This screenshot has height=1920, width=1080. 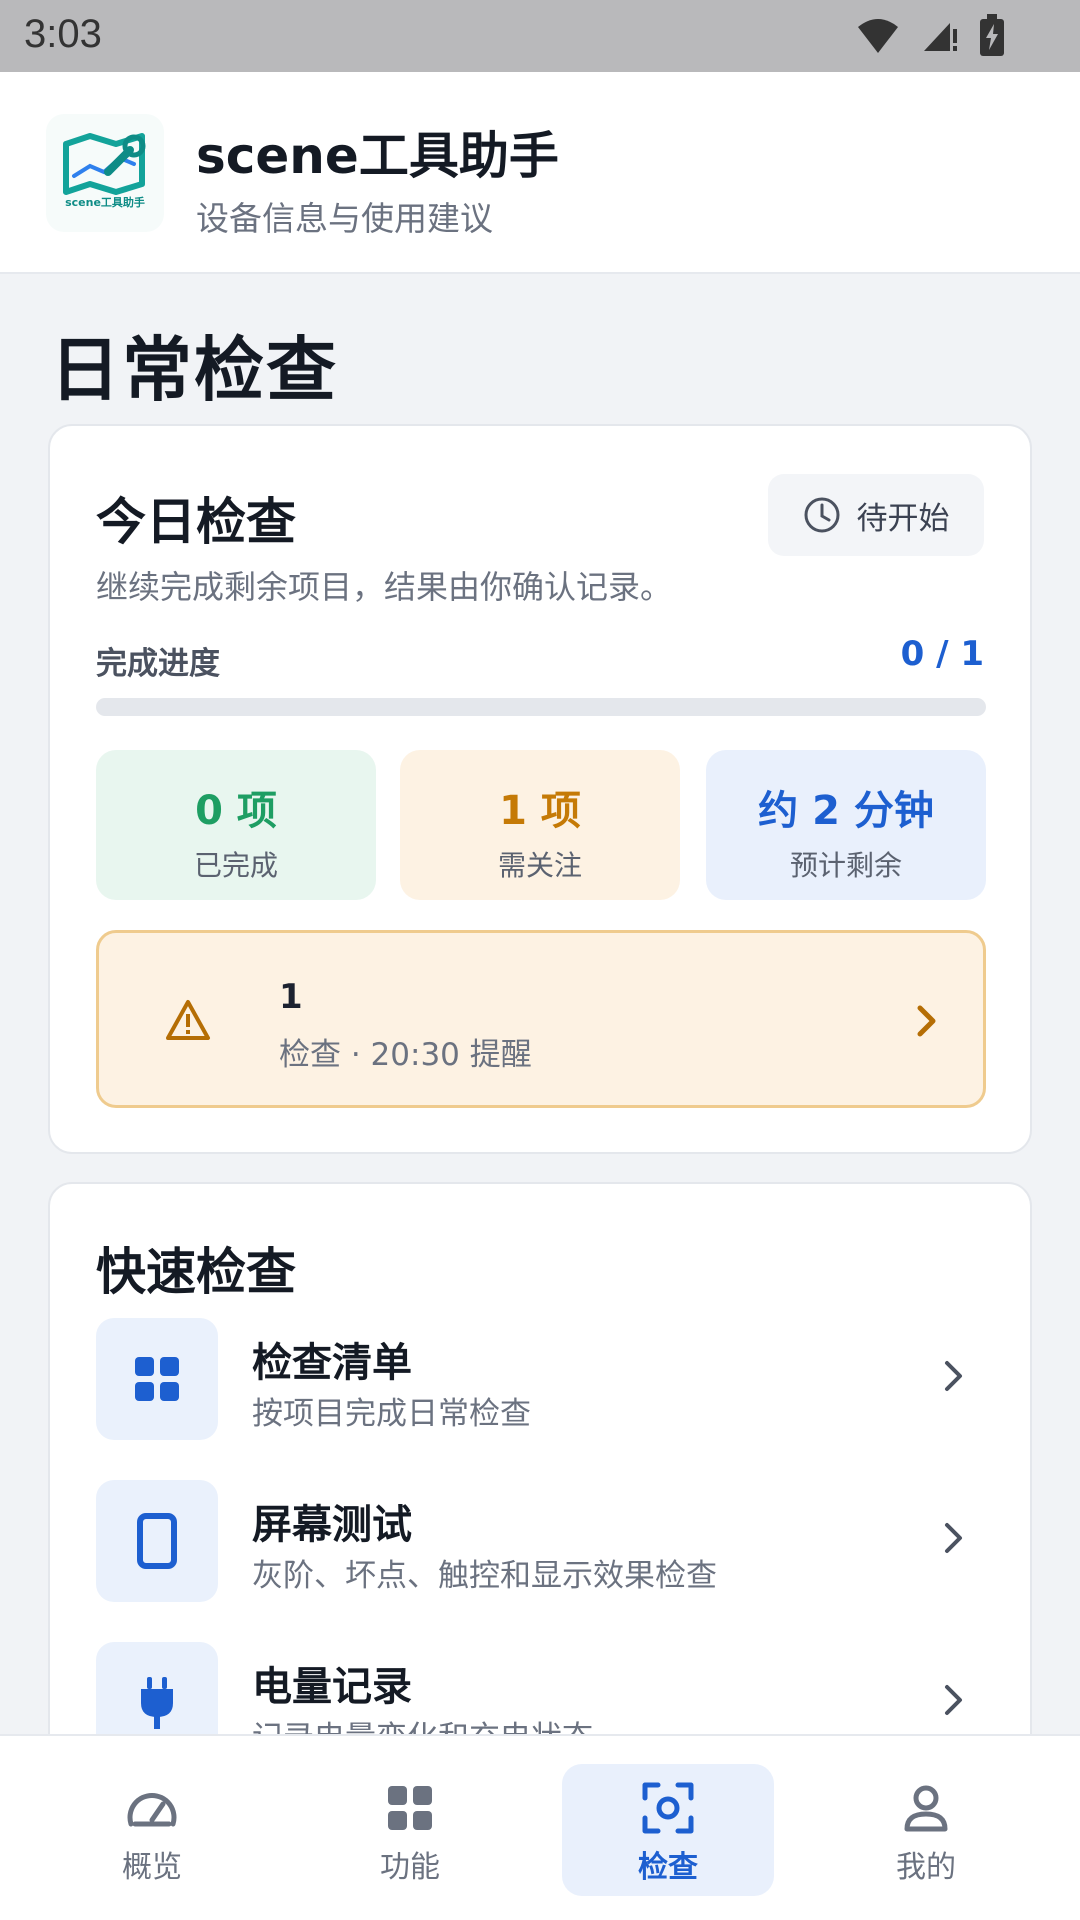 What do you see at coordinates (484, 1576) in the screenshot?
I see `quick-item-subtitle: 灰阶、坏点、触控和显示效果检查` at bounding box center [484, 1576].